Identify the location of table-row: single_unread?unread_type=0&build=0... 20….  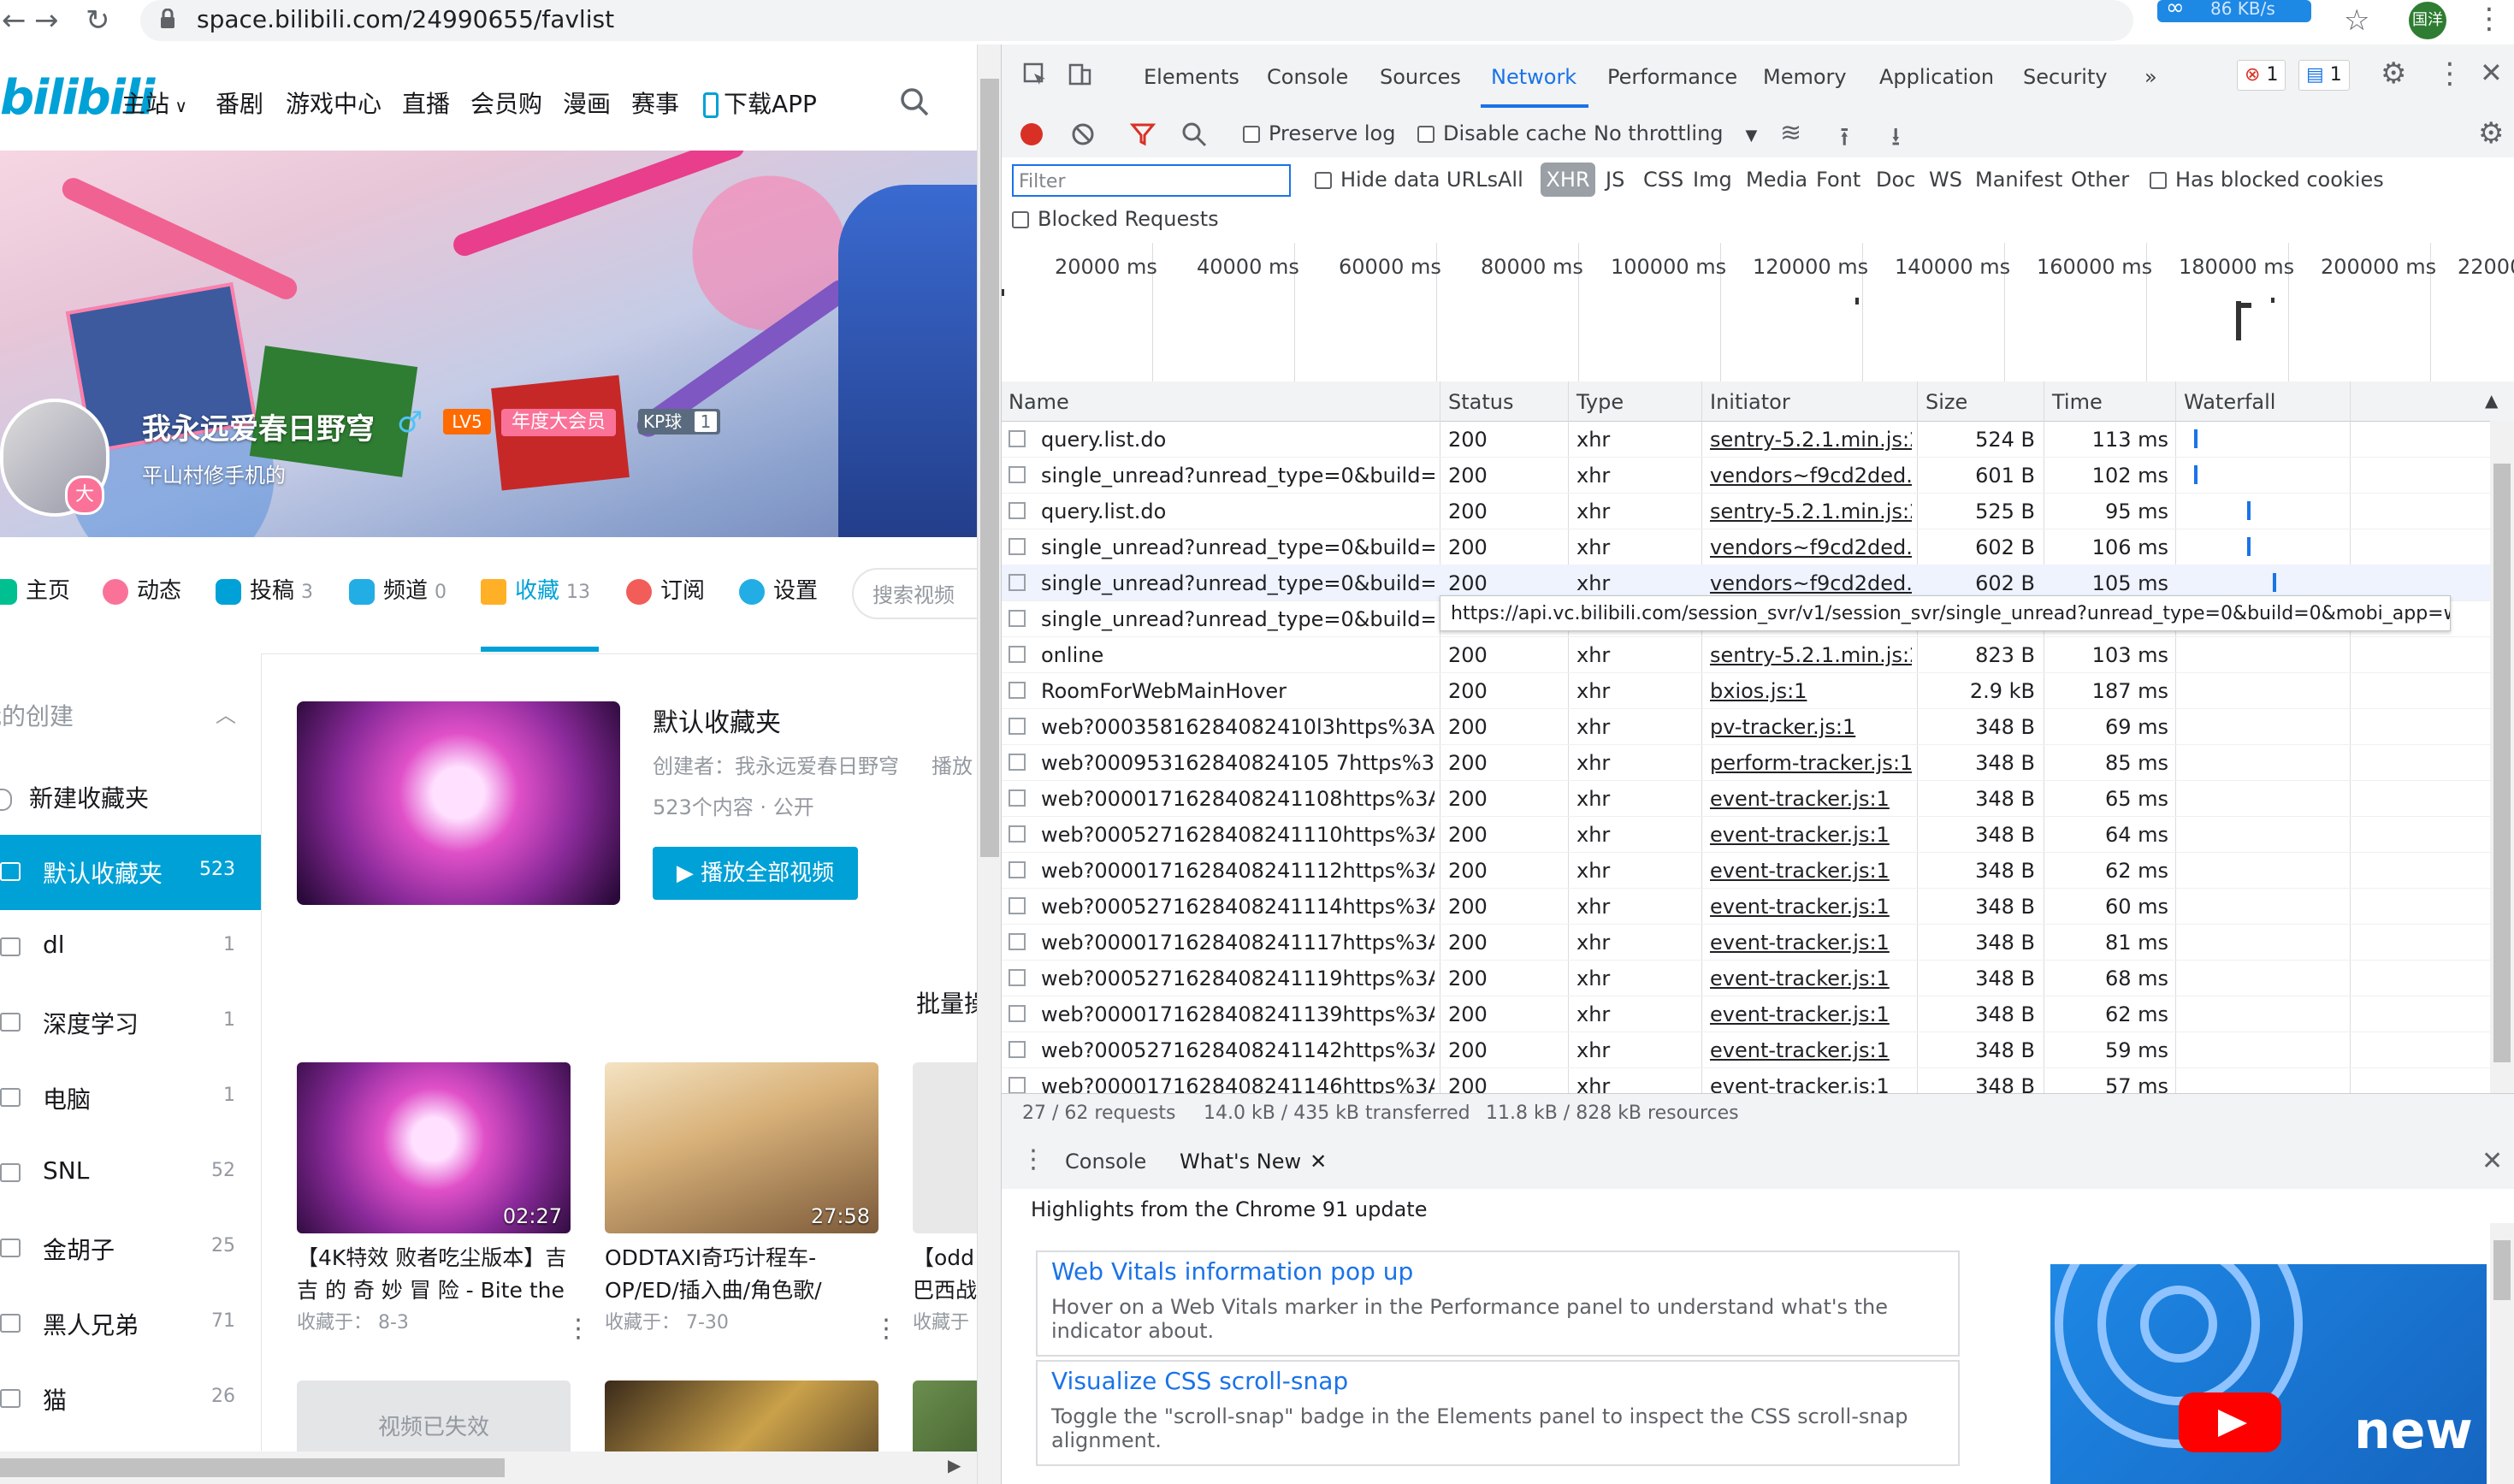
(1746, 547).